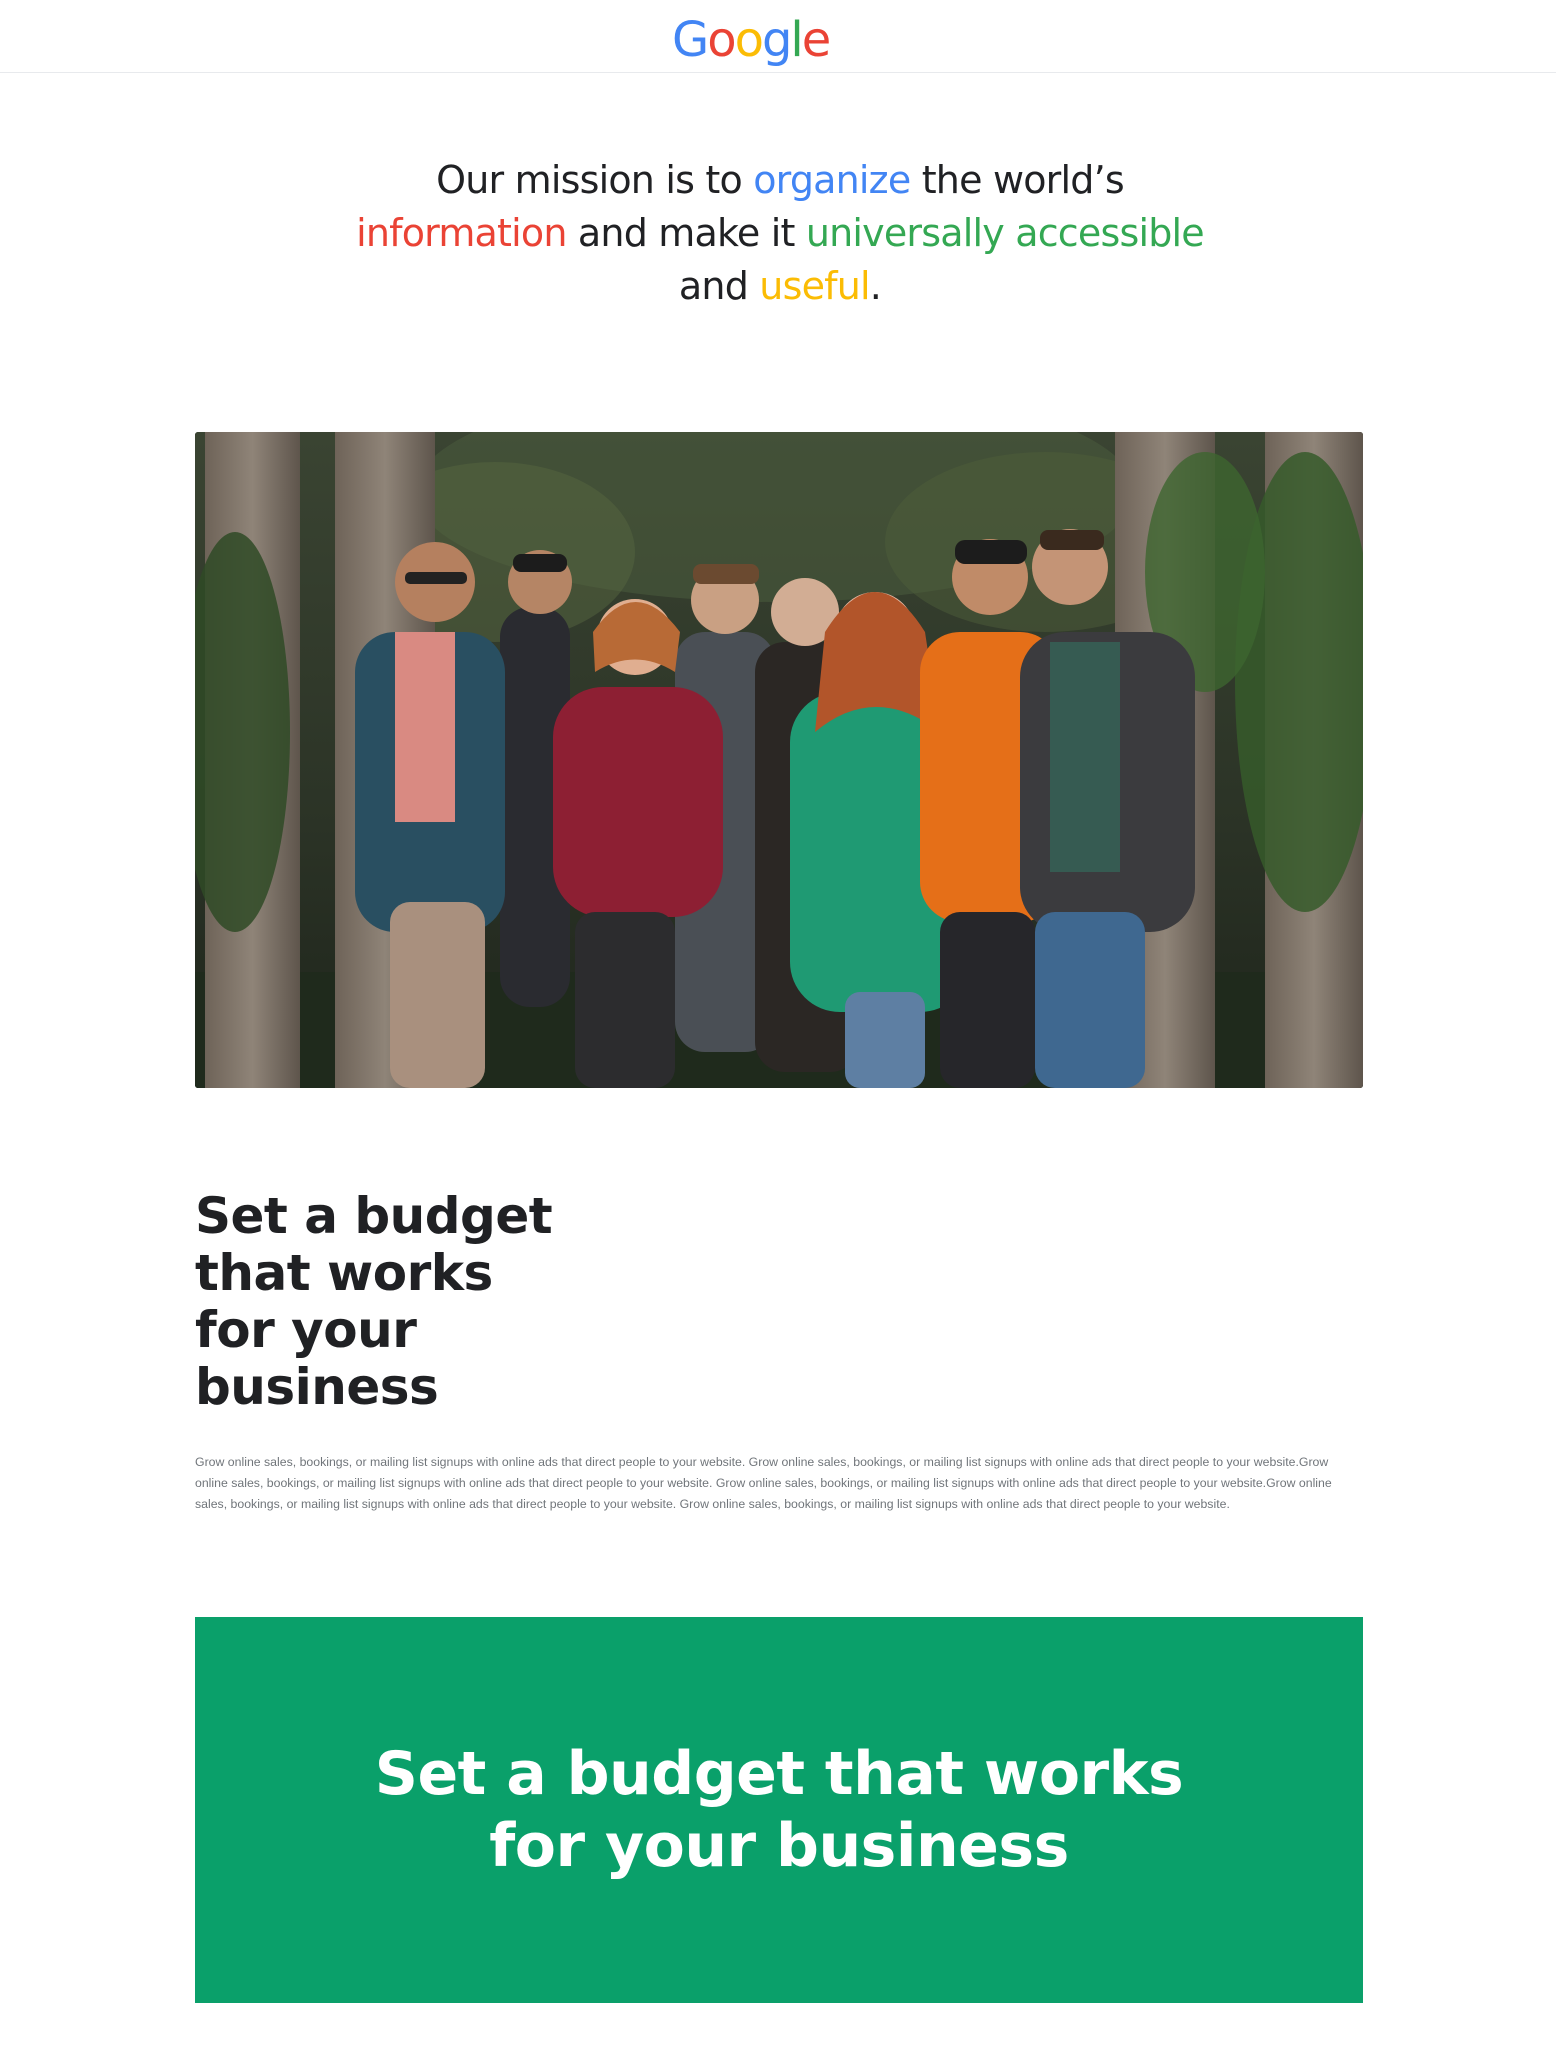  I want to click on mission-text: Our mission is to, so click(595, 180).